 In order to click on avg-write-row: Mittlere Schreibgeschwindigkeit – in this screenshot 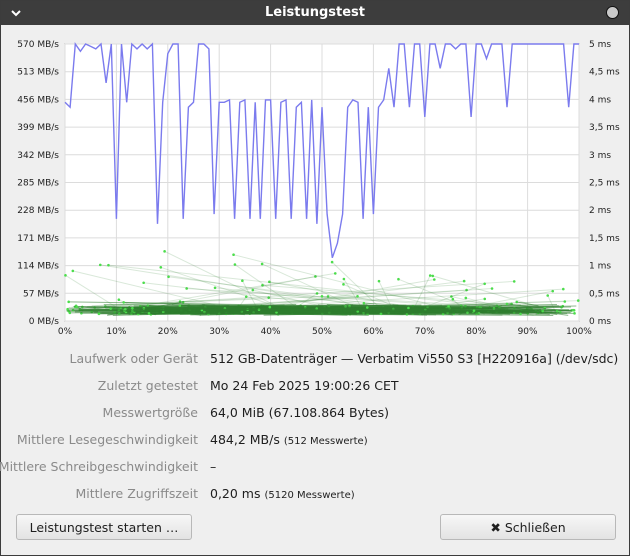, I will do `click(314, 469)`.